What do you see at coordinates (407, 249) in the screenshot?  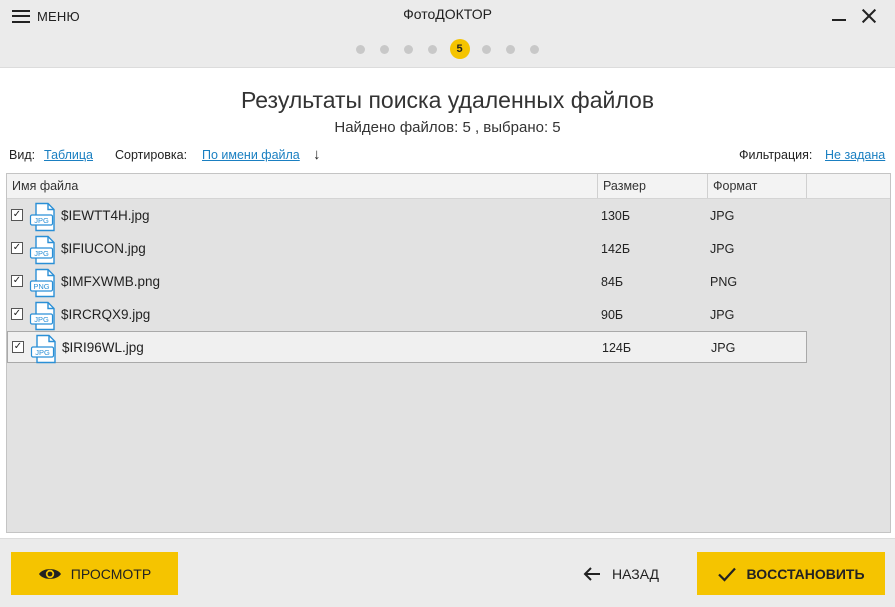 I see `table-row: ✓ JPG $IFIUCON.jpg 142Б JPG` at bounding box center [407, 249].